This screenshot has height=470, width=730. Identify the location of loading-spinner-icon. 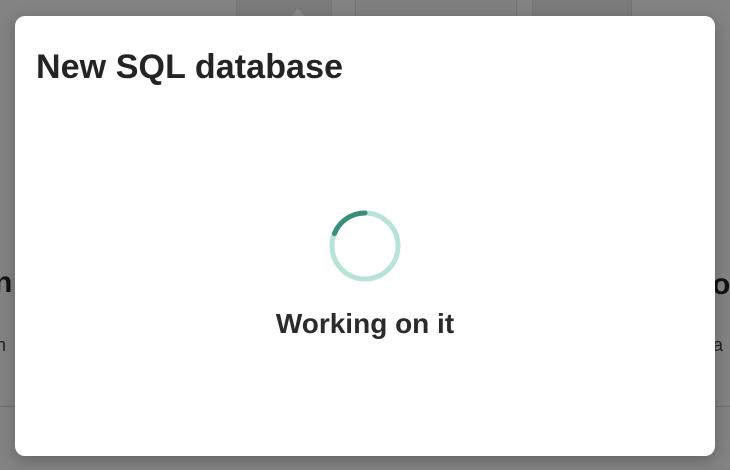
(365, 246).